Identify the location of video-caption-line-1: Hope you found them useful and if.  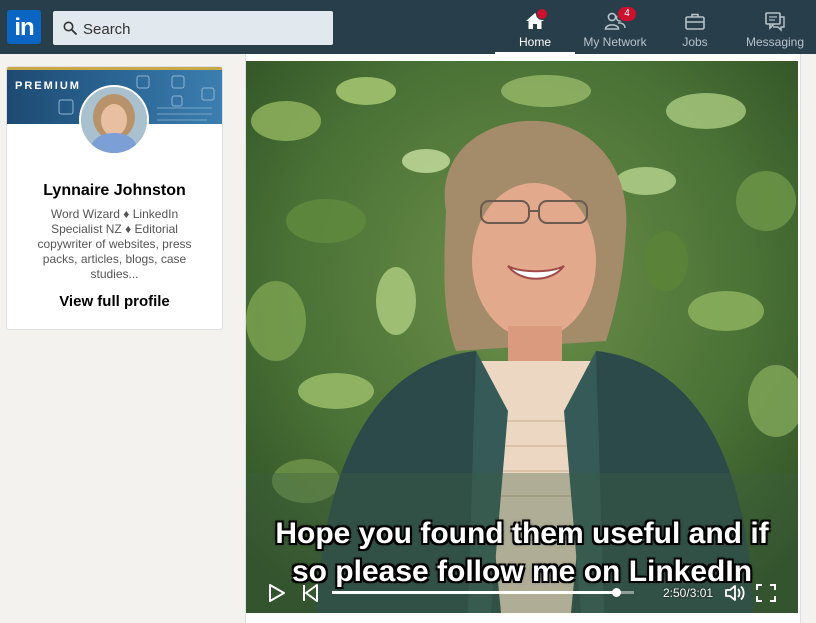
(522, 533).